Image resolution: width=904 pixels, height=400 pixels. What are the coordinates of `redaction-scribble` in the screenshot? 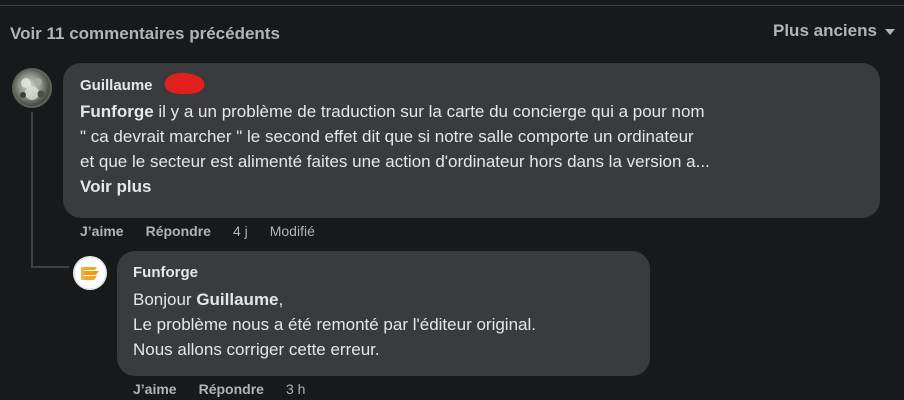 It's located at (184, 83).